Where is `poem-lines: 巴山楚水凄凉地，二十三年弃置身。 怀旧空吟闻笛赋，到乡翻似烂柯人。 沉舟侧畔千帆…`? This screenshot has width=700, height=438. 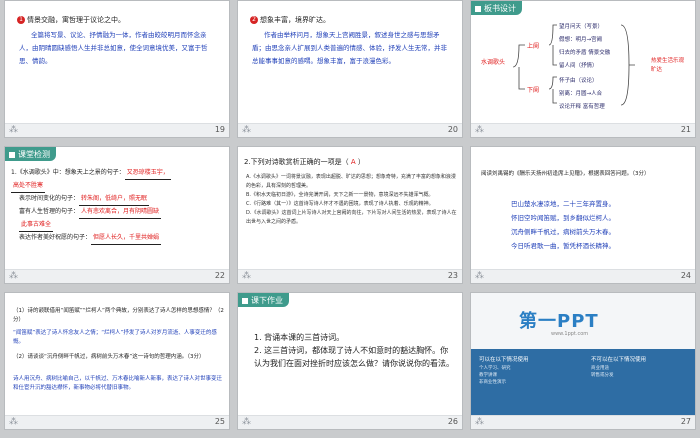
poem-lines: 巴山楚水凄凉地，二十三年弃置身。 怀旧空吟闻笛赋，到乡翻似烂柯人。 沉舟侧畔千帆… is located at coordinates (563, 225).